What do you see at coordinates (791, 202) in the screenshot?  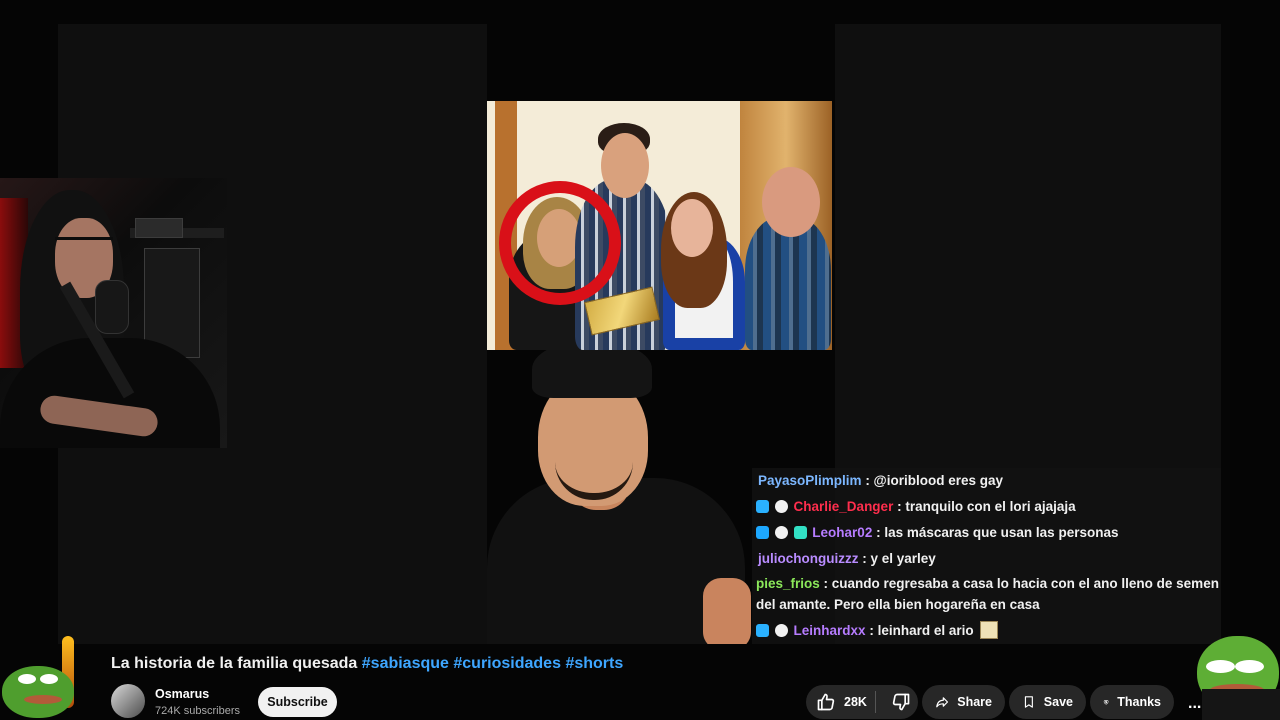 I see `older-man-face` at bounding box center [791, 202].